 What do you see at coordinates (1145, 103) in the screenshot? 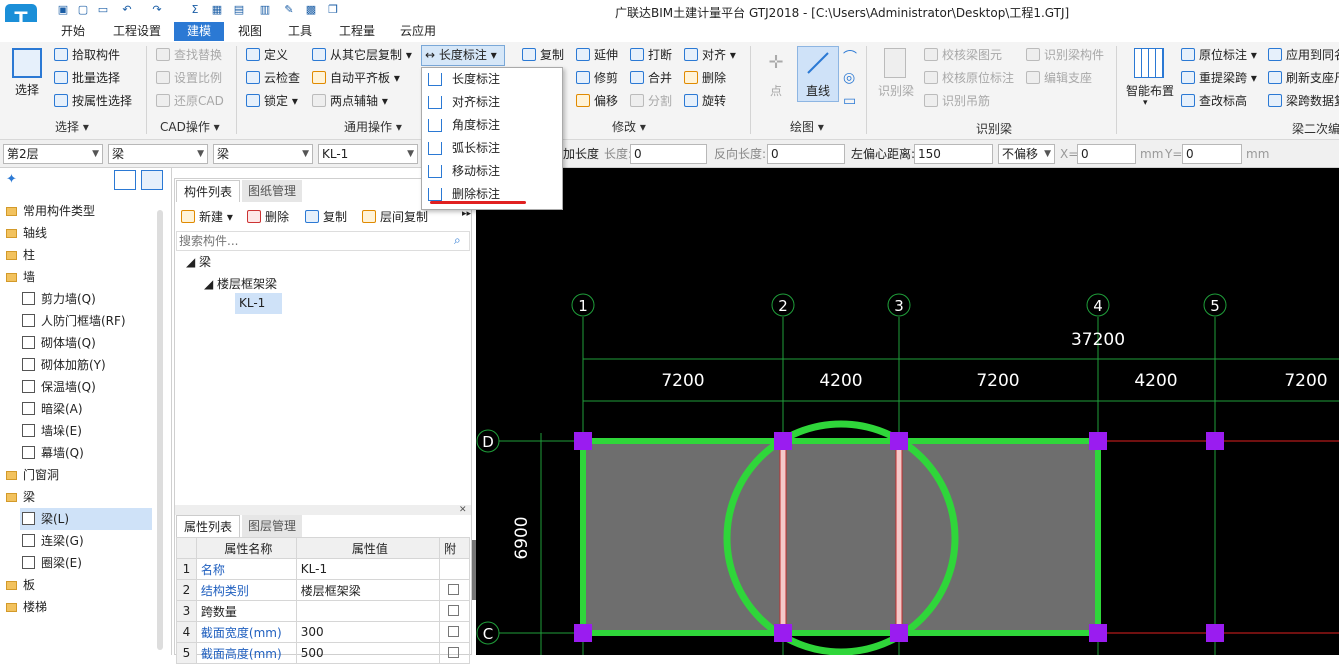
I see `chevron-down-icon: ▾` at bounding box center [1145, 103].